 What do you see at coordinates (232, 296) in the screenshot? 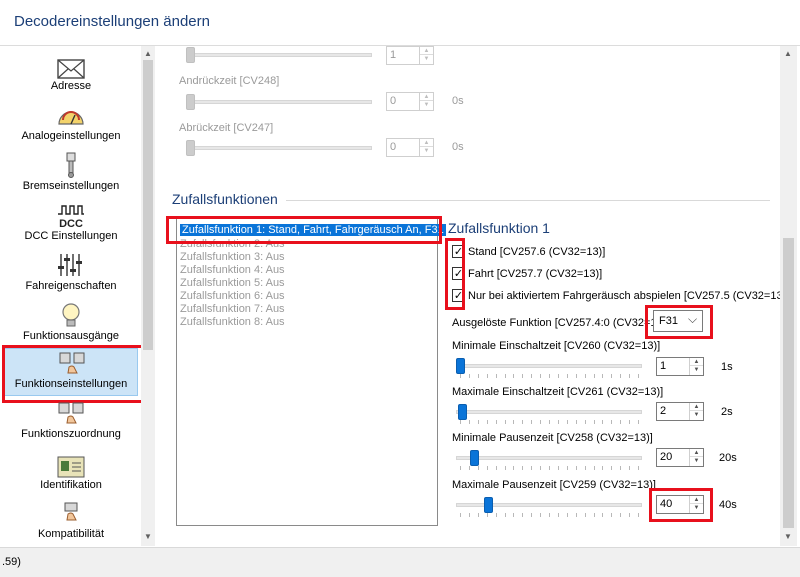
I see `list-item: Zufallsfunktion 6: Aus` at bounding box center [232, 296].